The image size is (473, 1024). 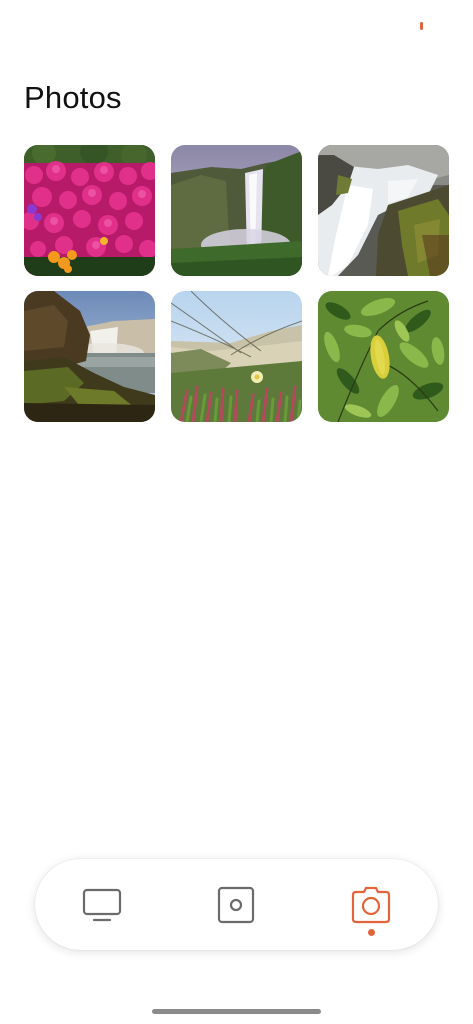 What do you see at coordinates (371, 932) in the screenshot?
I see `active-tab-indicator` at bounding box center [371, 932].